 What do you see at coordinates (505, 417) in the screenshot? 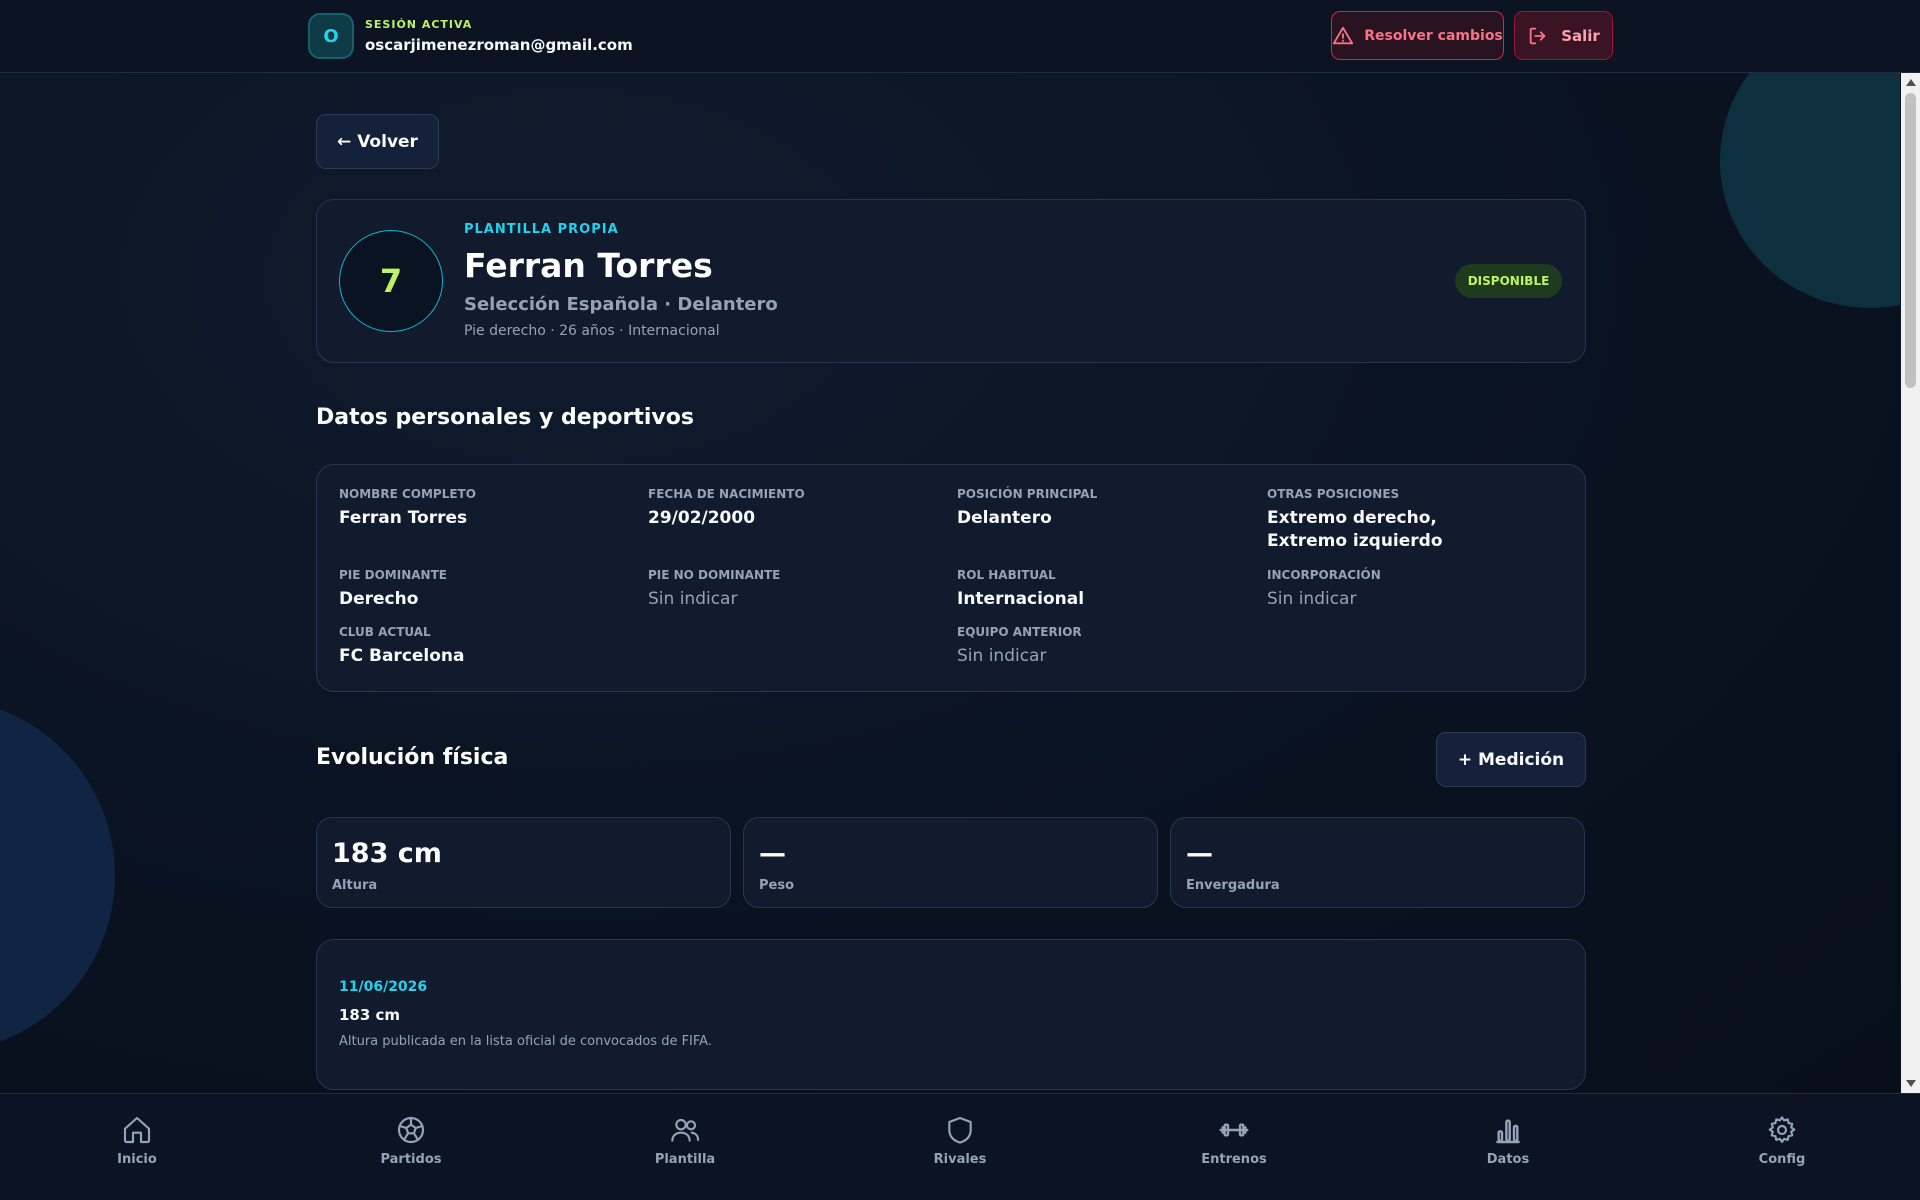
I see `section-title-personal: Datos personales y deportivos` at bounding box center [505, 417].